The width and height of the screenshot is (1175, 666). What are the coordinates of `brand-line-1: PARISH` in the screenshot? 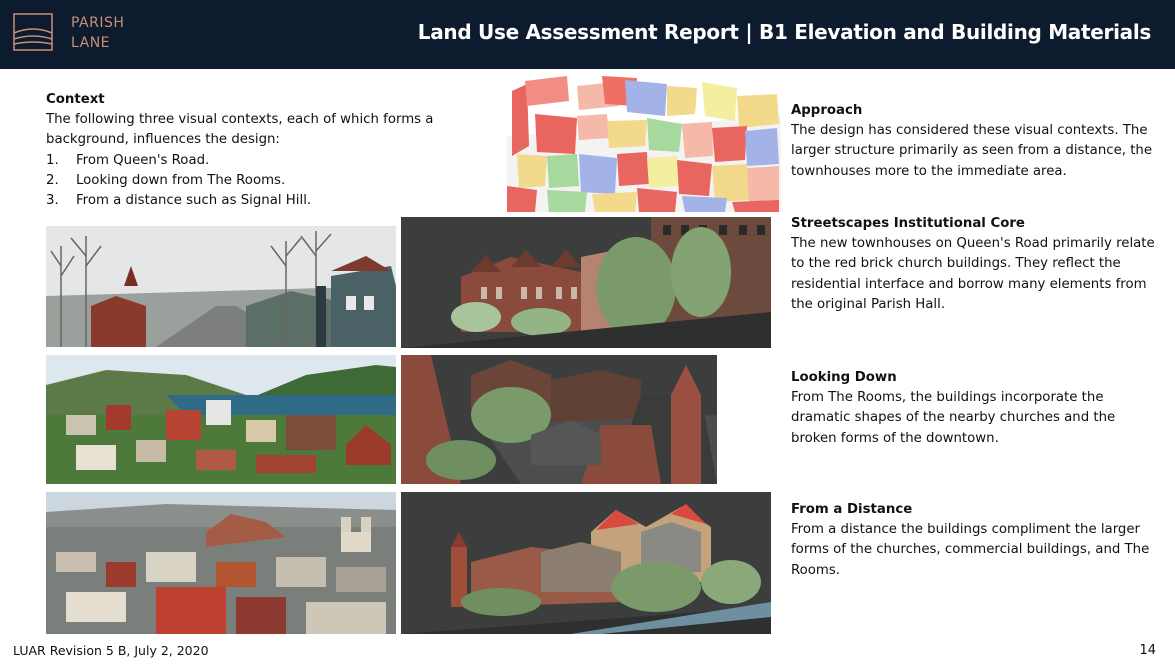 It's located at (98, 23).